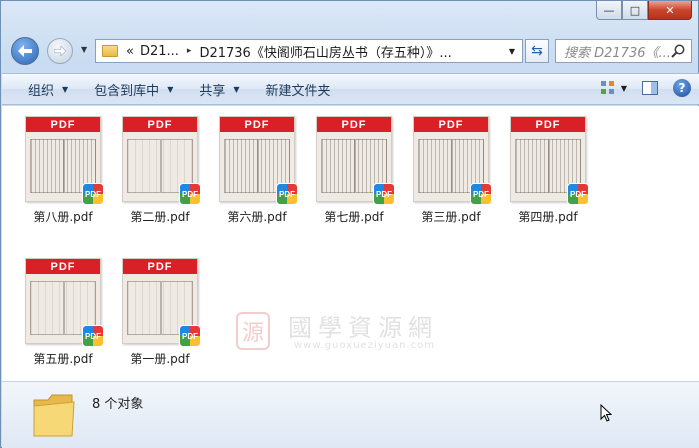  Describe the element at coordinates (159, 216) in the screenshot. I see `file-name: 第二册.pdf` at that location.